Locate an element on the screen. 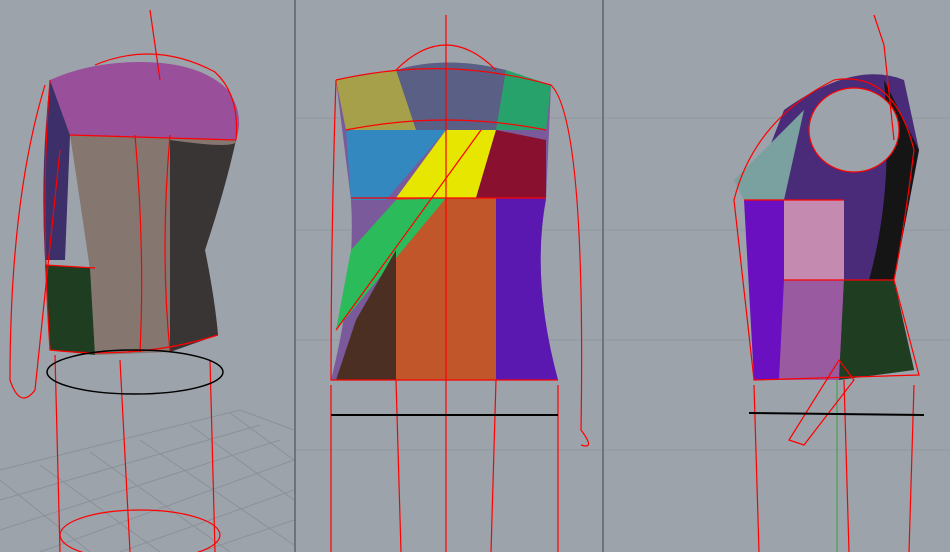  ground-grid is located at coordinates (147, 480).